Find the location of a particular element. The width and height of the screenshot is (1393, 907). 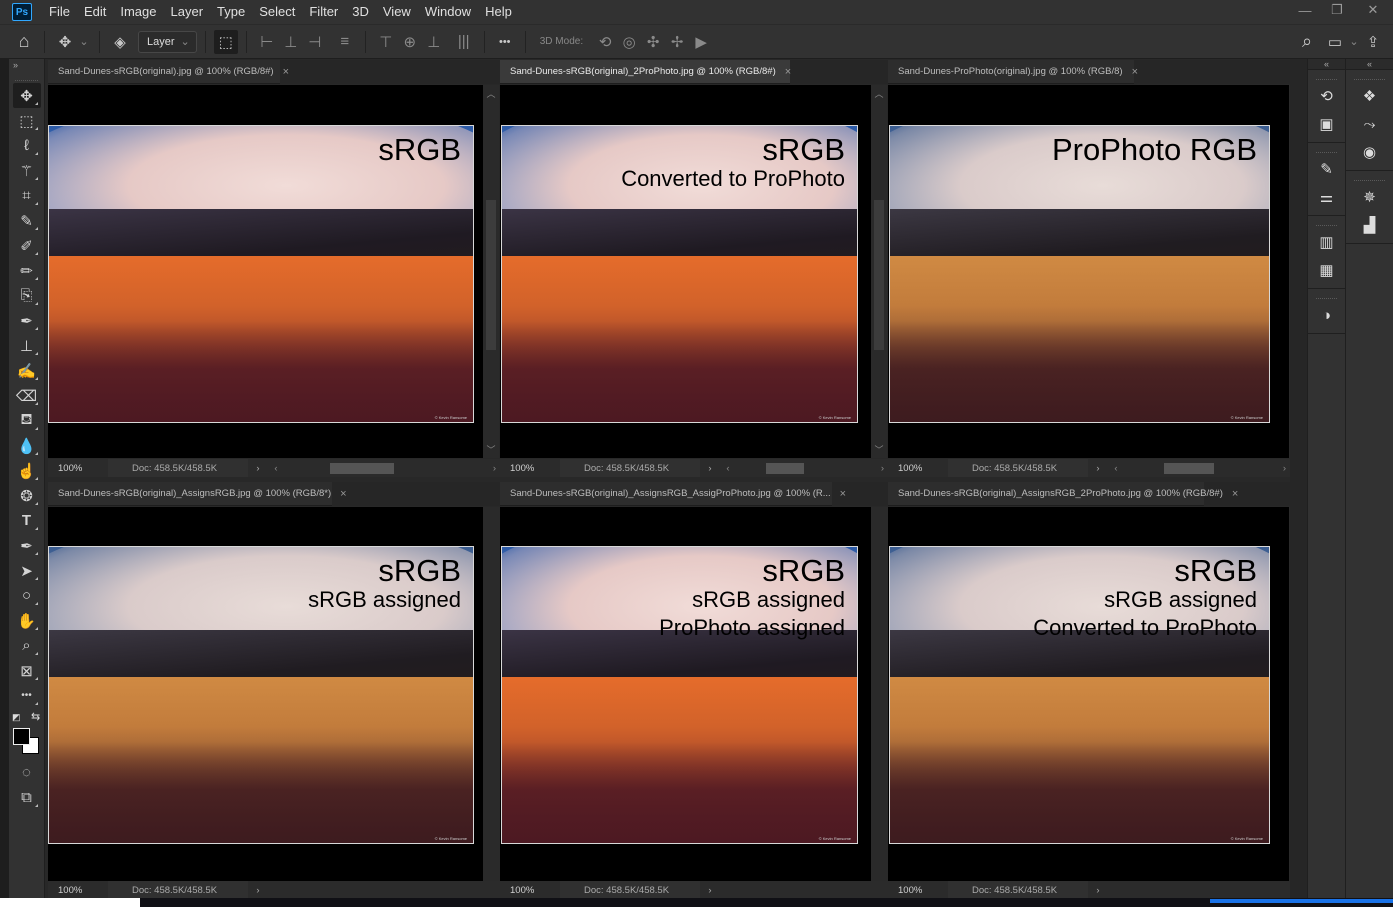

layers-icon: ❖ is located at coordinates (1369, 96).